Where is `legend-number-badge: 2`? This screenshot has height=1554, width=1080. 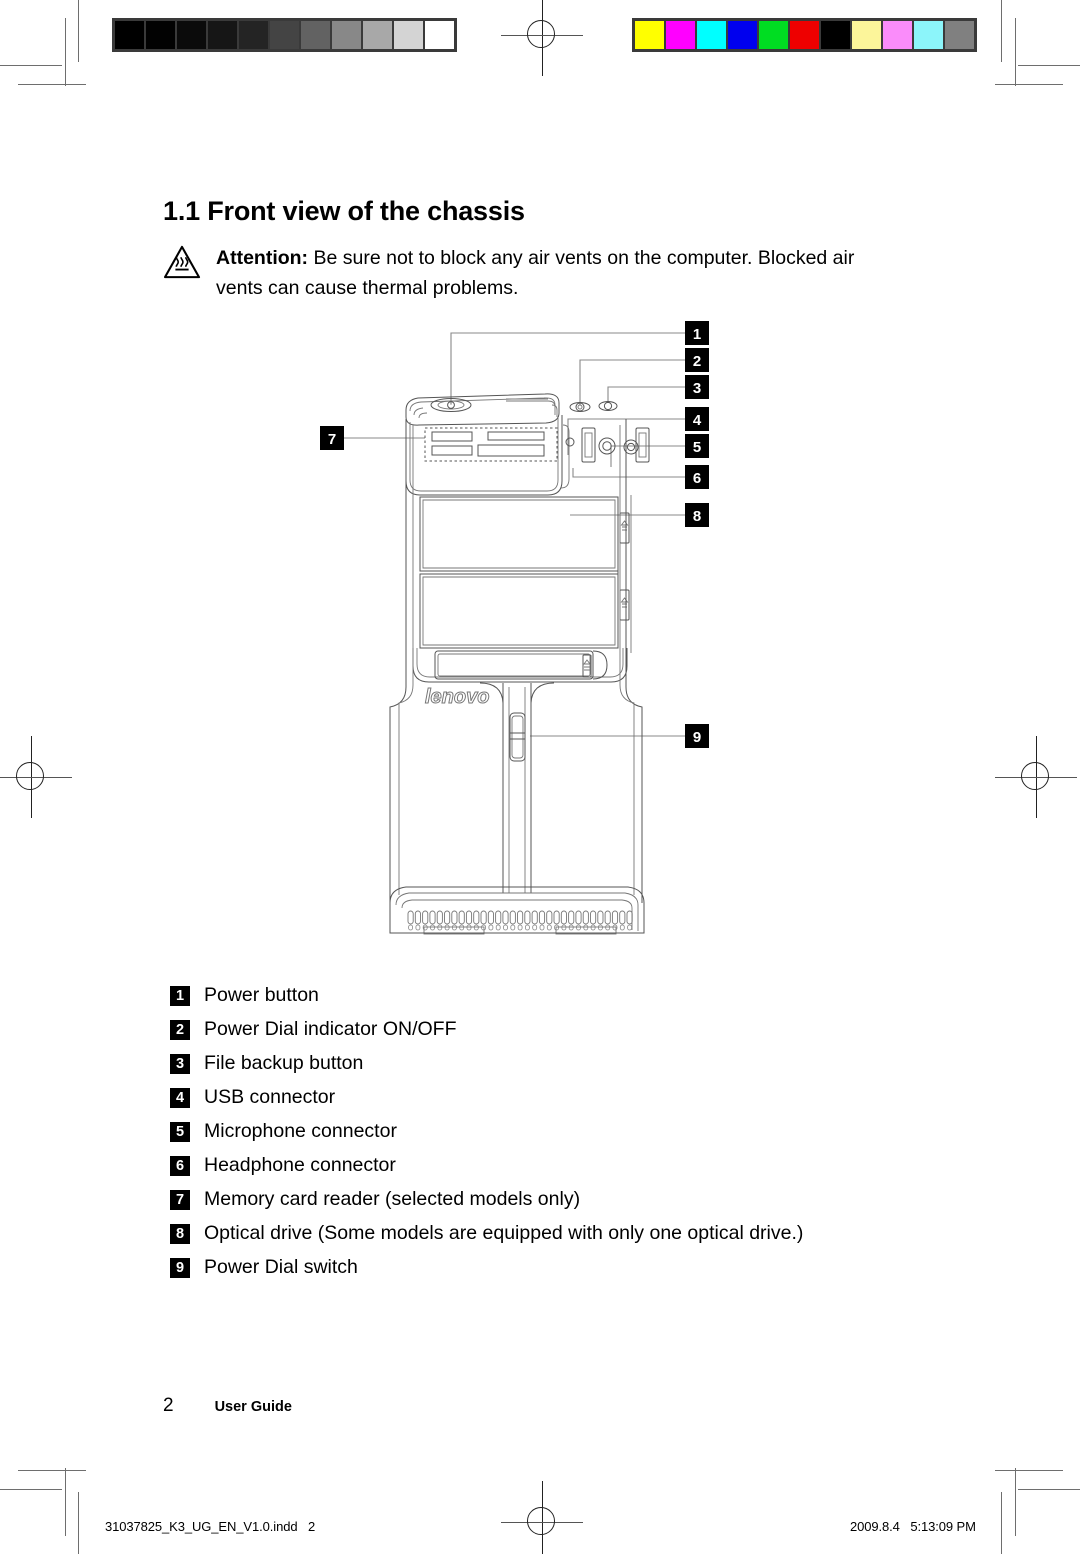 legend-number-badge: 2 is located at coordinates (180, 1030).